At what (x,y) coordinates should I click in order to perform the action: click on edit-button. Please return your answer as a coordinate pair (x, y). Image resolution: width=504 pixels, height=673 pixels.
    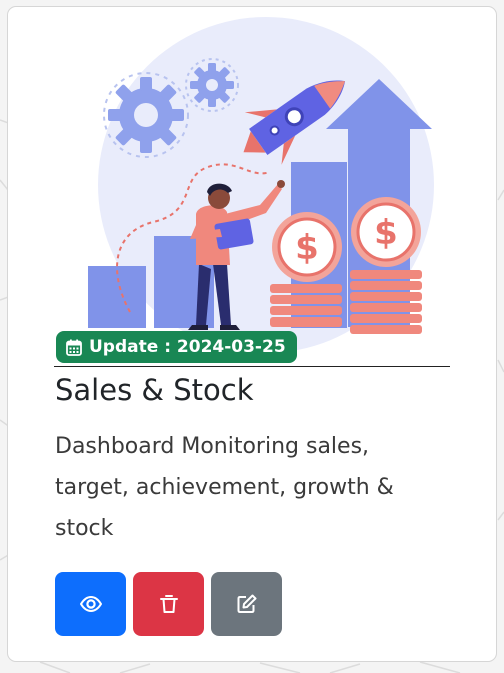
    Looking at the image, I should click on (246, 604).